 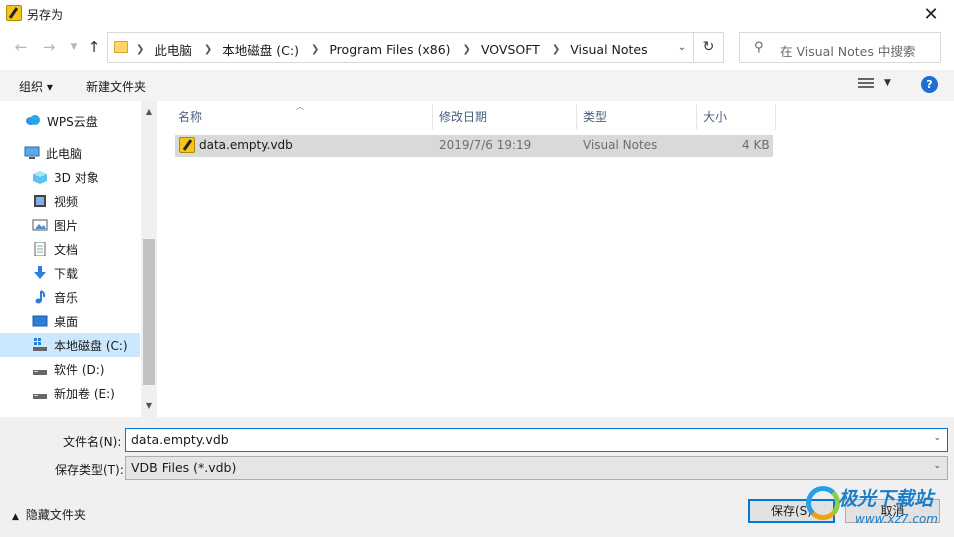 I want to click on recent-locations-button: ▼, so click(x=74, y=47).